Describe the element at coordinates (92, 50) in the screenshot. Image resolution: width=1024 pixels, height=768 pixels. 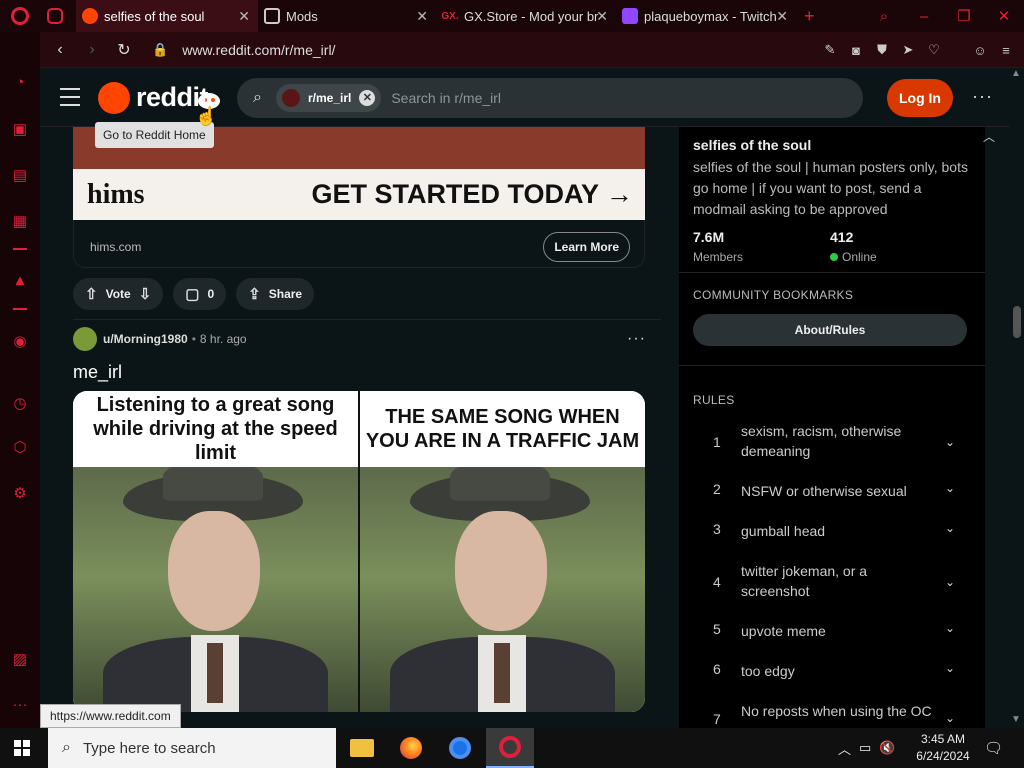
I see `forward-icon: ›` at that location.